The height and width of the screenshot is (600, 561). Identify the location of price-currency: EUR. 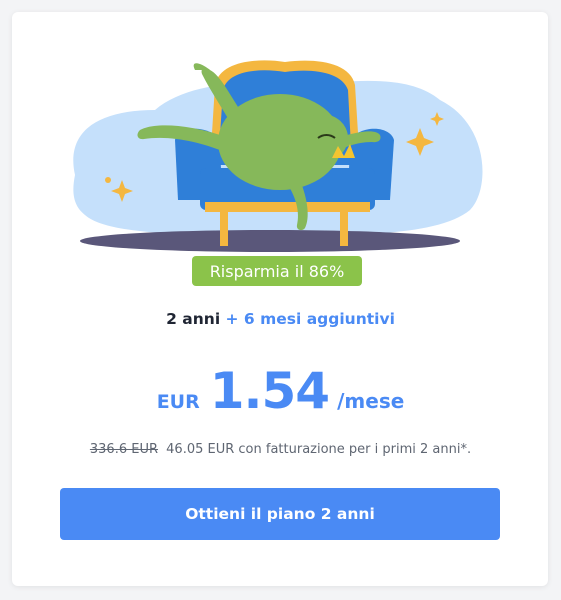
(178, 402).